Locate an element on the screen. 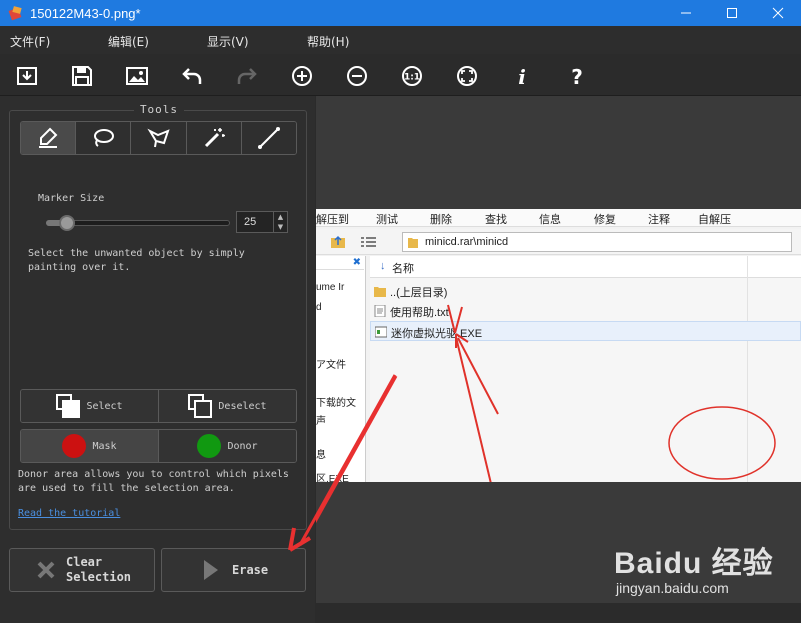 Image resolution: width=801 pixels, height=623 pixels. close-button is located at coordinates (778, 13).